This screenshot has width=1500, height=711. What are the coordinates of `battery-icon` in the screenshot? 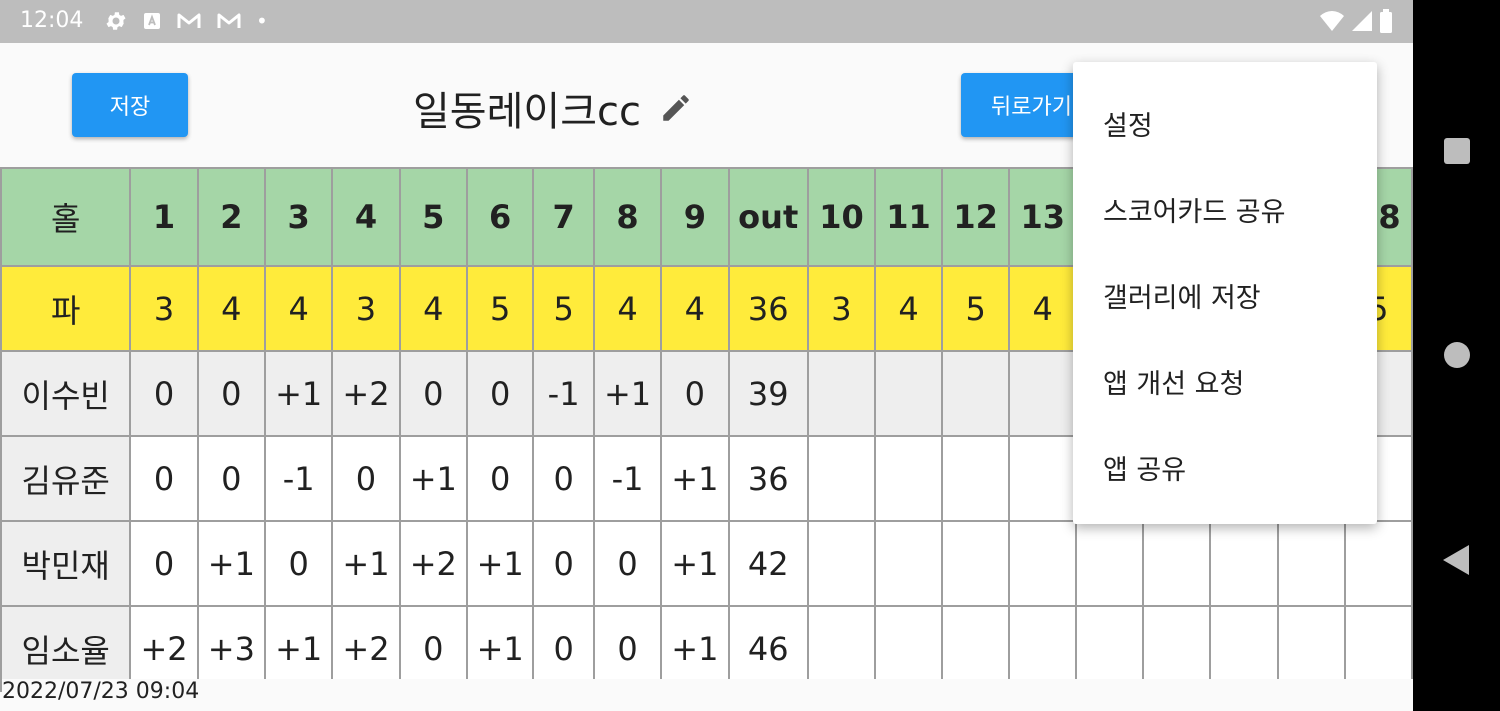 It's located at (1386, 21).